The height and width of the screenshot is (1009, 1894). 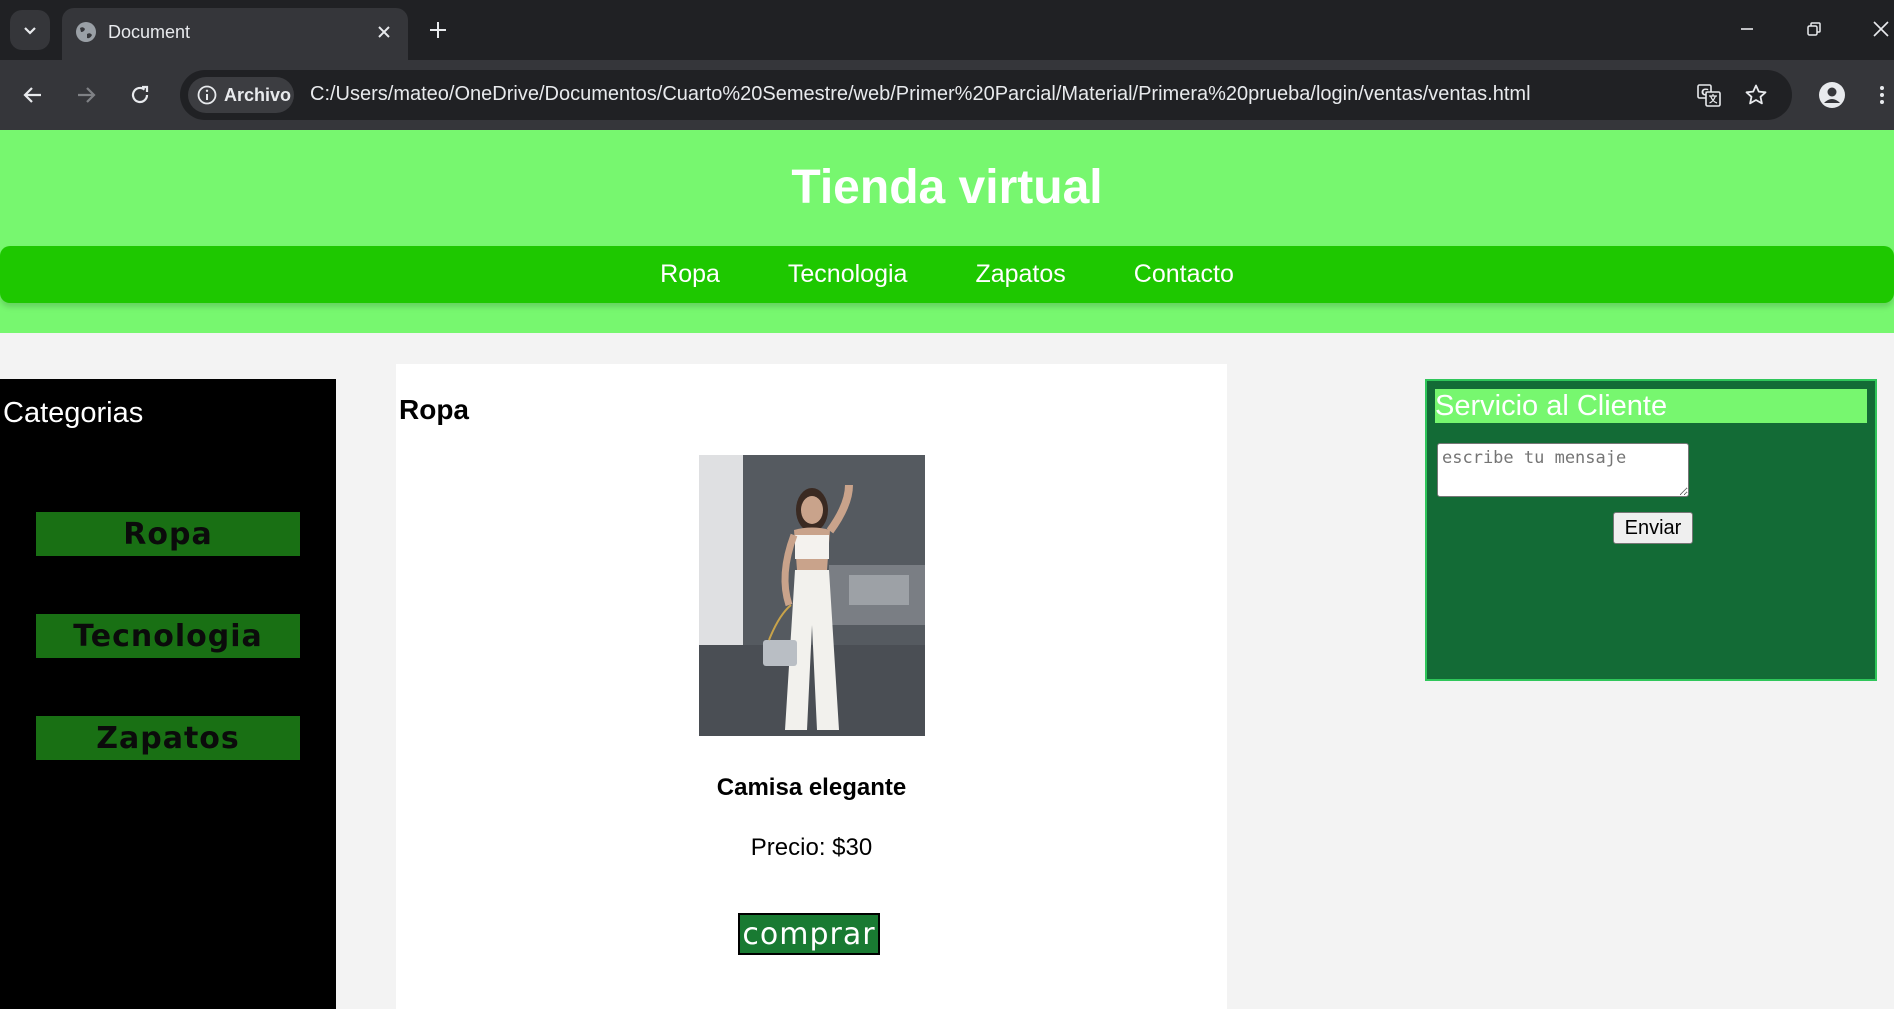 I want to click on plus-icon, so click(x=438, y=30).